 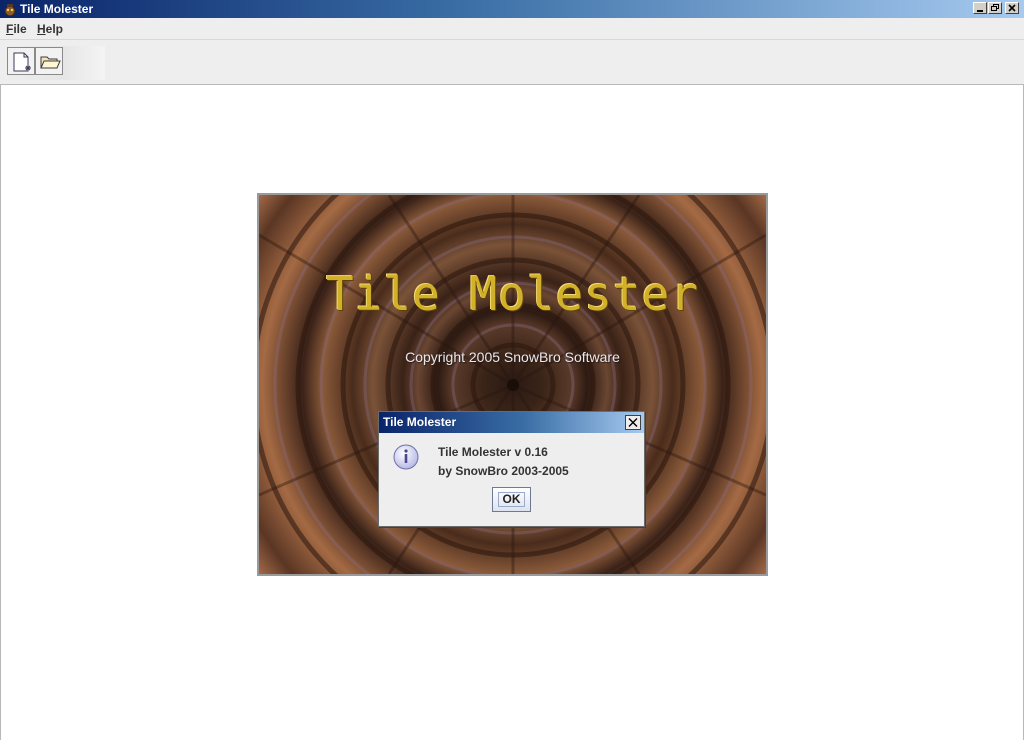 I want to click on ok-button-label: OK, so click(x=511, y=499).